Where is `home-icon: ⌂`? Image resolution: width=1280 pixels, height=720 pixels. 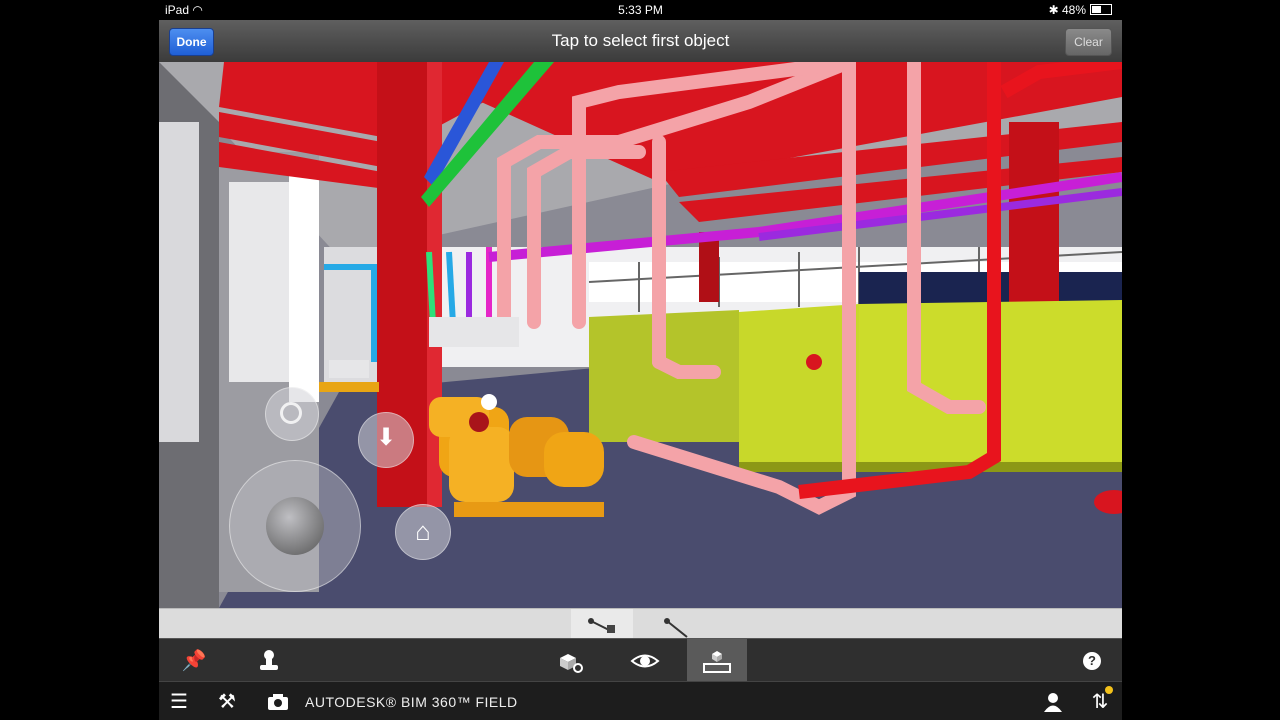
home-icon: ⌂ is located at coordinates (423, 531).